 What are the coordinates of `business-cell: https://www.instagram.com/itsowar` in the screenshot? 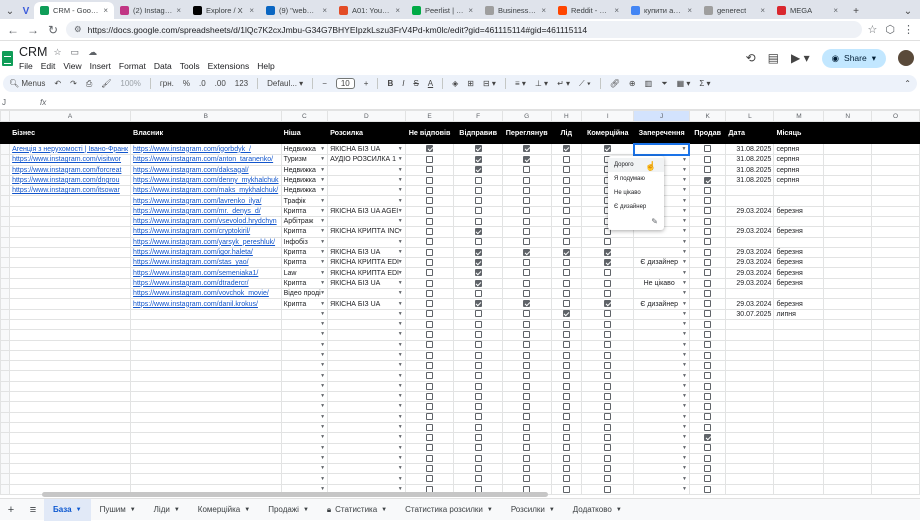 It's located at (70, 191).